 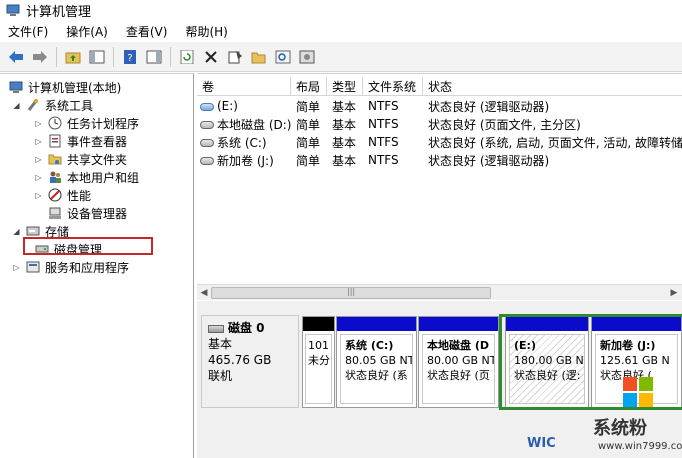 I want to click on tree-item-label: 本地用户和组, so click(x=103, y=177).